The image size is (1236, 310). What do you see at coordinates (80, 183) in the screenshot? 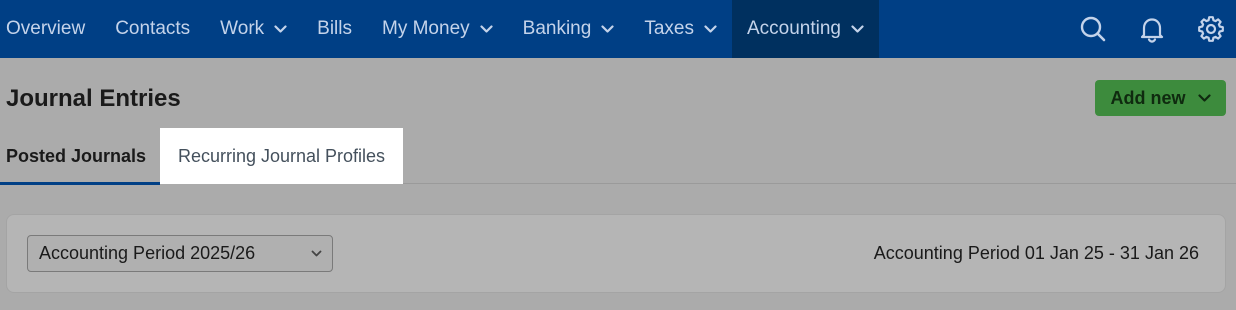
I see `tab-active-indicator` at bounding box center [80, 183].